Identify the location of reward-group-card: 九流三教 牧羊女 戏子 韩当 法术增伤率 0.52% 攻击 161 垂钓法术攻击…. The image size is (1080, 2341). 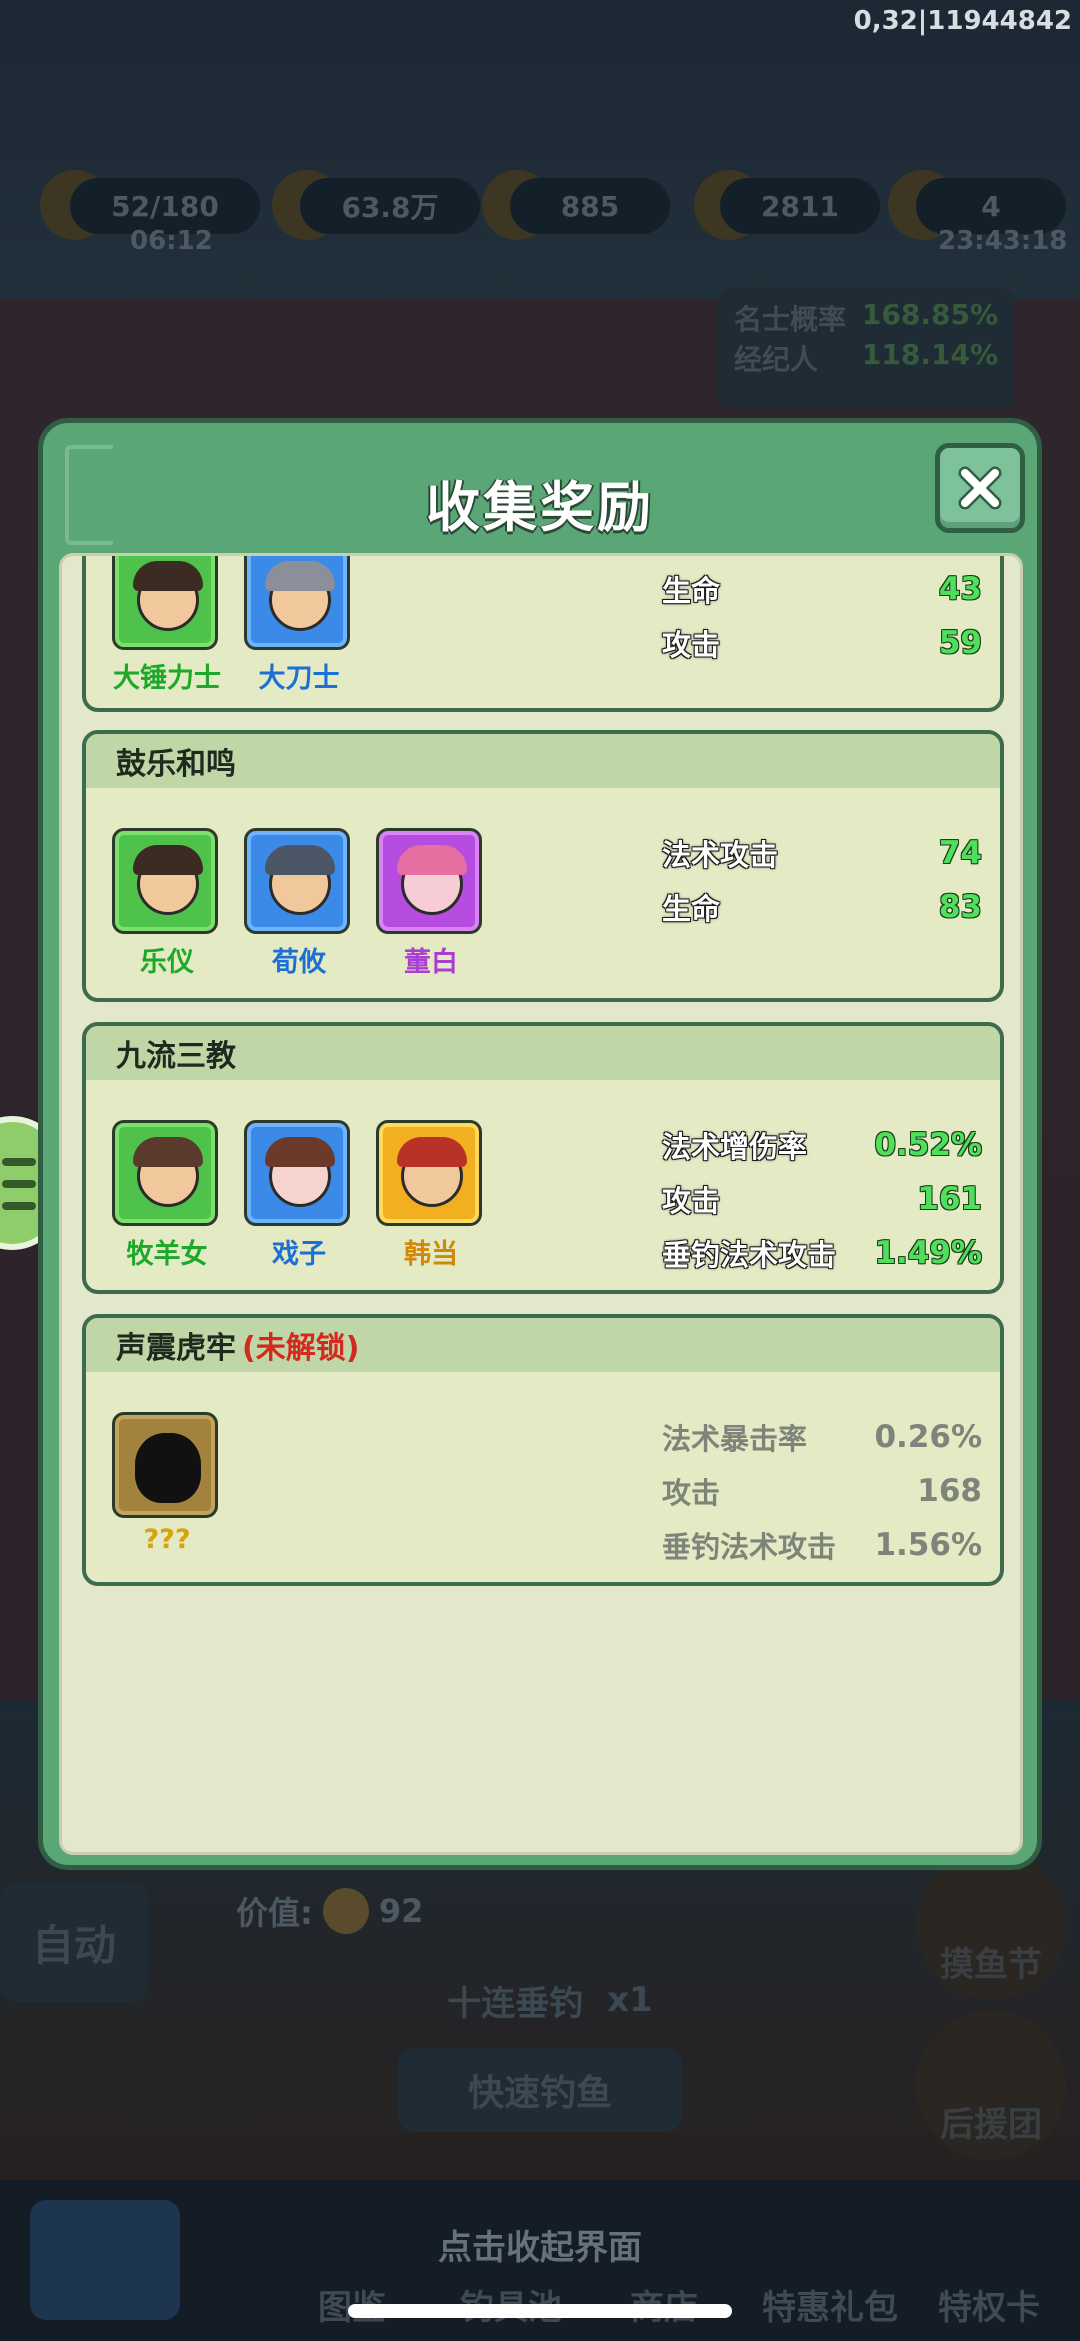
(543, 1158).